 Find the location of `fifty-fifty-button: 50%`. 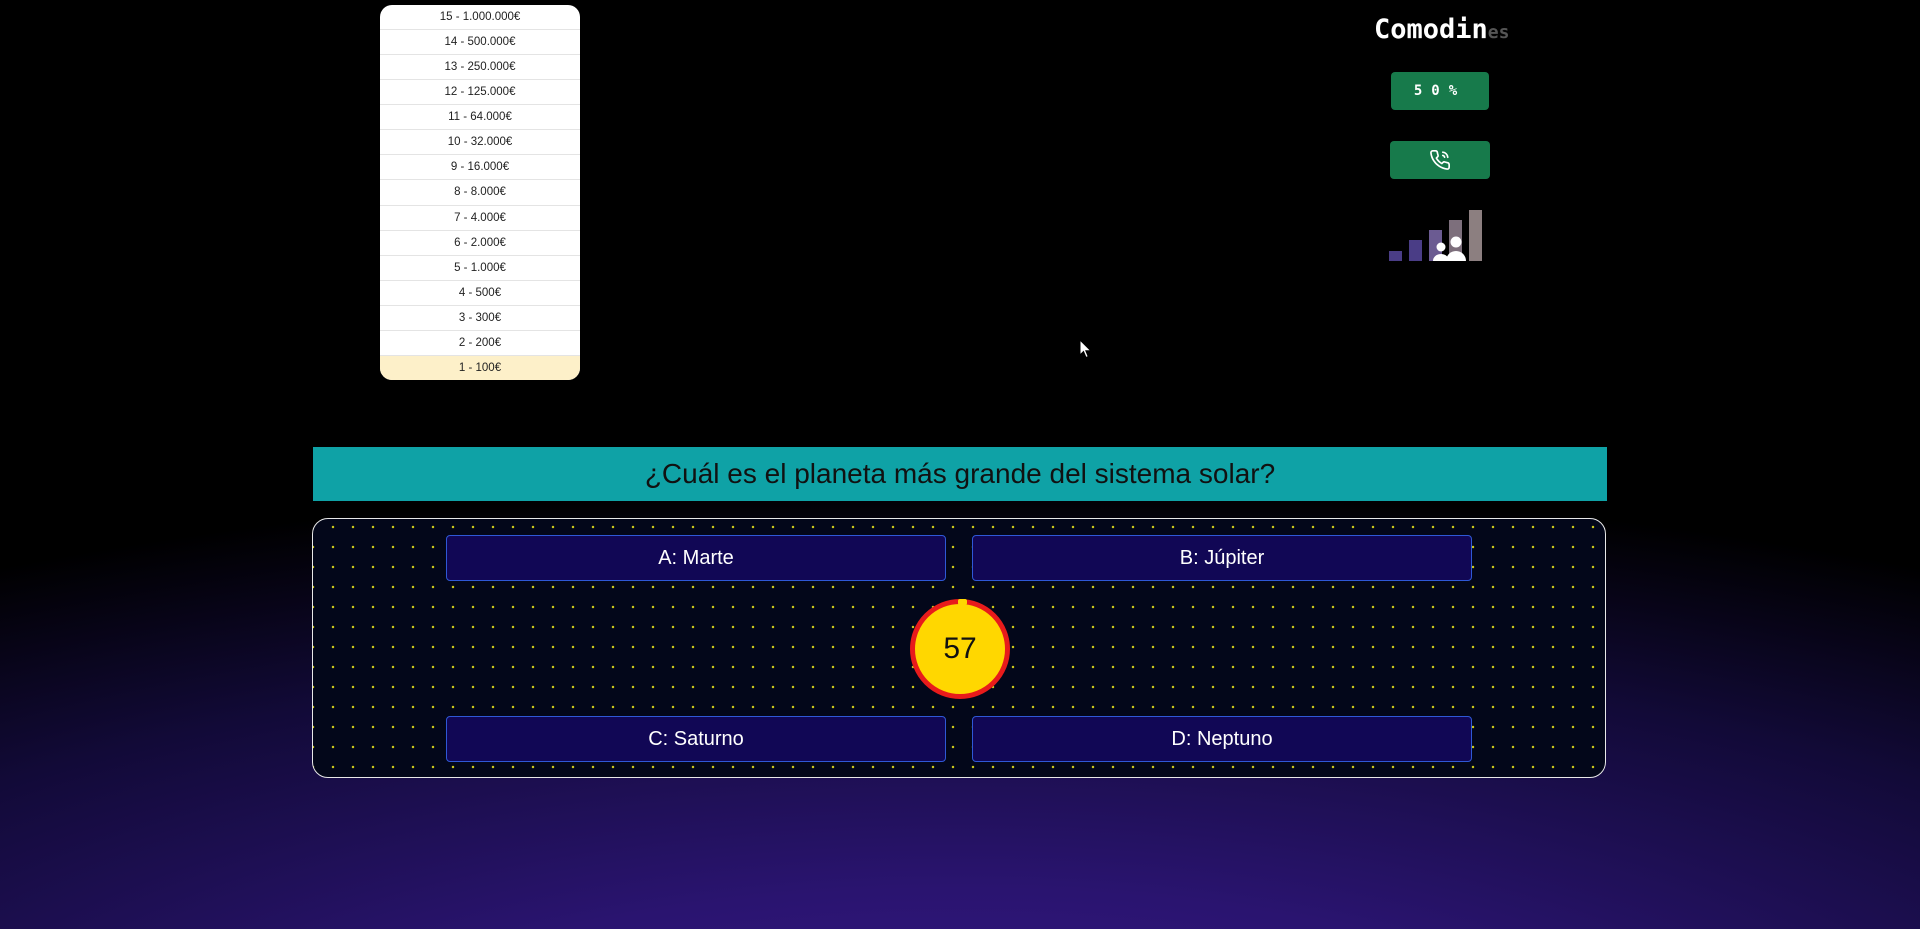

fifty-fifty-button: 50% is located at coordinates (1440, 91).